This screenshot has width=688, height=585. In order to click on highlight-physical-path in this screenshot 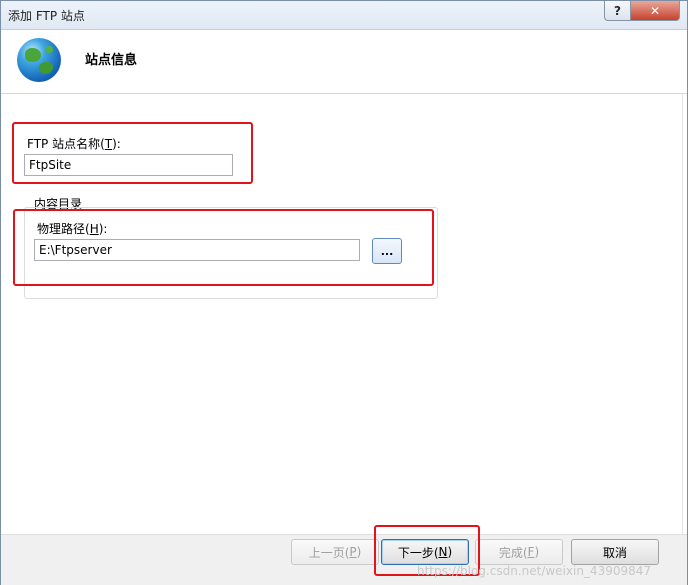, I will do `click(223, 247)`.